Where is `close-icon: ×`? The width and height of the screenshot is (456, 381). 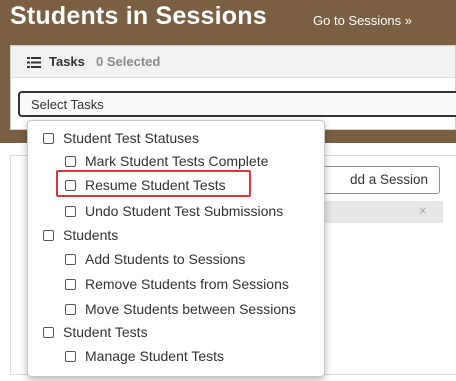
close-icon: × is located at coordinates (423, 210).